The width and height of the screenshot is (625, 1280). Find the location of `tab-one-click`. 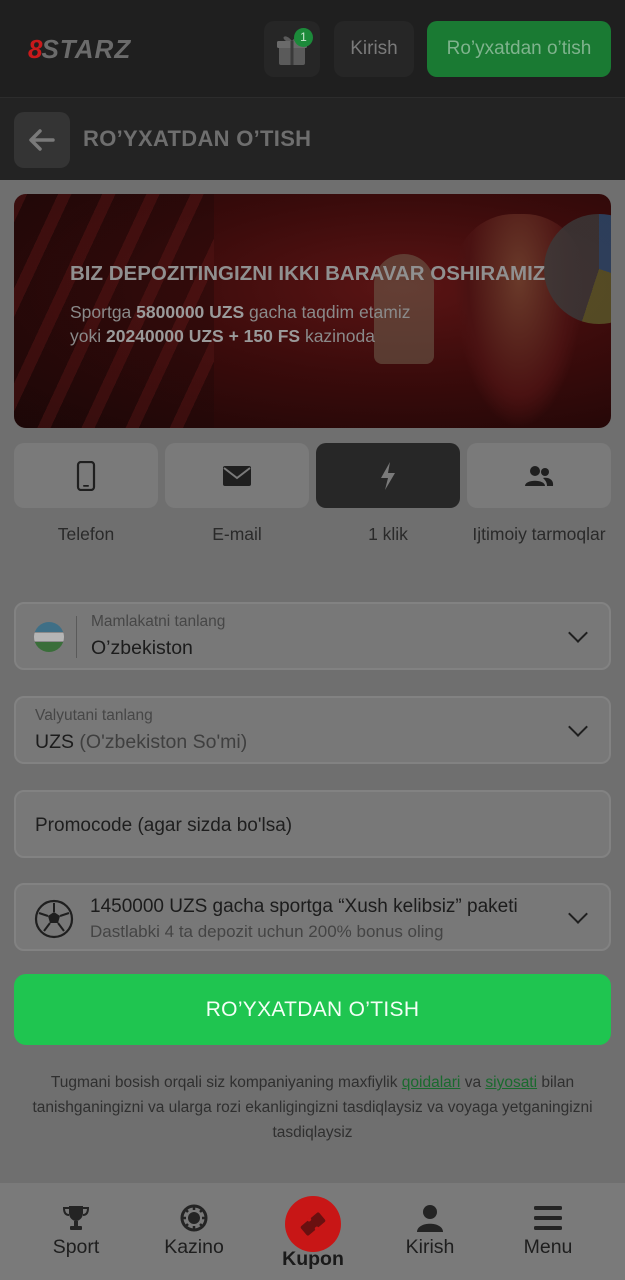

tab-one-click is located at coordinates (388, 475).